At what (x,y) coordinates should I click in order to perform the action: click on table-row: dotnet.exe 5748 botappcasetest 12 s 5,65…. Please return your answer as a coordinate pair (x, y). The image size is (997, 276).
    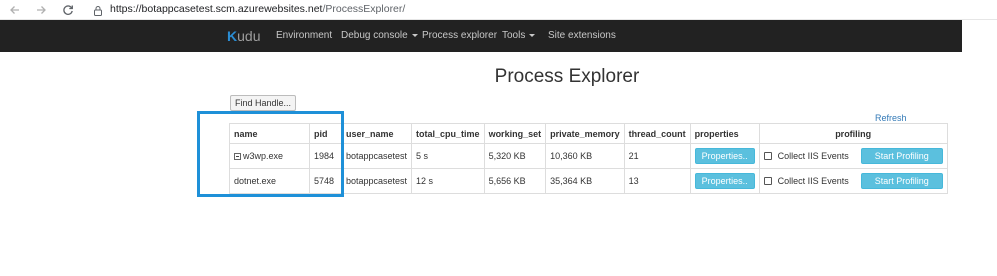
    Looking at the image, I should click on (588, 181).